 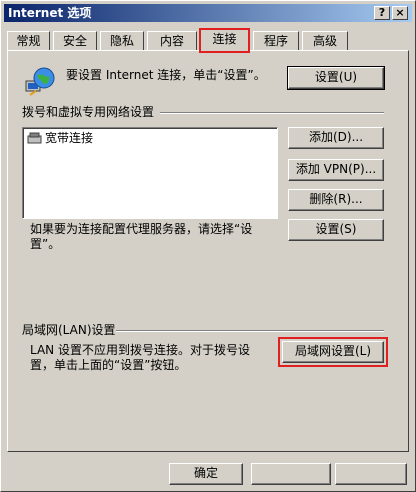 What do you see at coordinates (272, 113) in the screenshot?
I see `dialup-separator` at bounding box center [272, 113].